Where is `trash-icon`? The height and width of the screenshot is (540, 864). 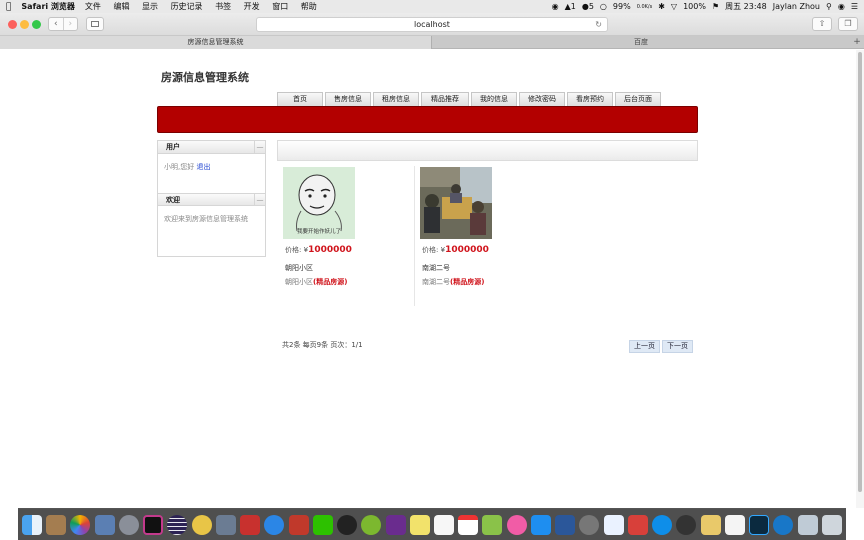 trash-icon is located at coordinates (831, 524).